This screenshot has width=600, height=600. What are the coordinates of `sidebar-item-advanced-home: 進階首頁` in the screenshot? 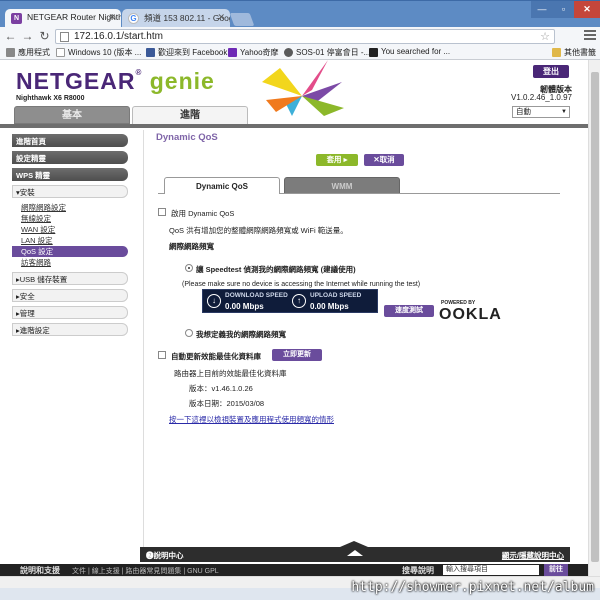 It's located at (70, 140).